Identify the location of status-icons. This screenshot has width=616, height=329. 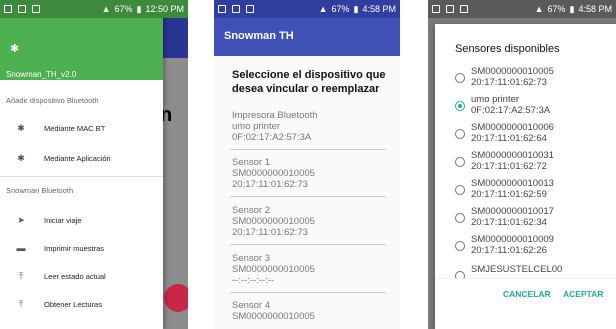
(22, 9).